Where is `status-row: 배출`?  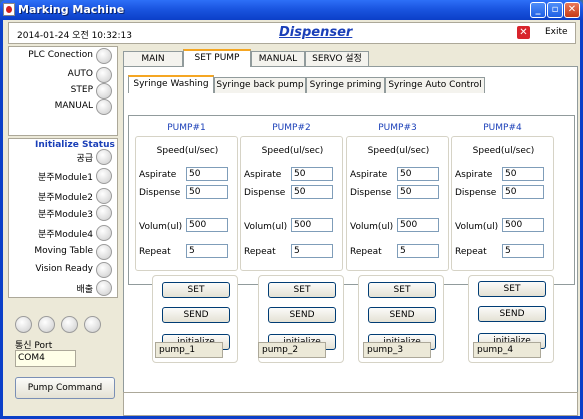 status-row: 배출 is located at coordinates (63, 288).